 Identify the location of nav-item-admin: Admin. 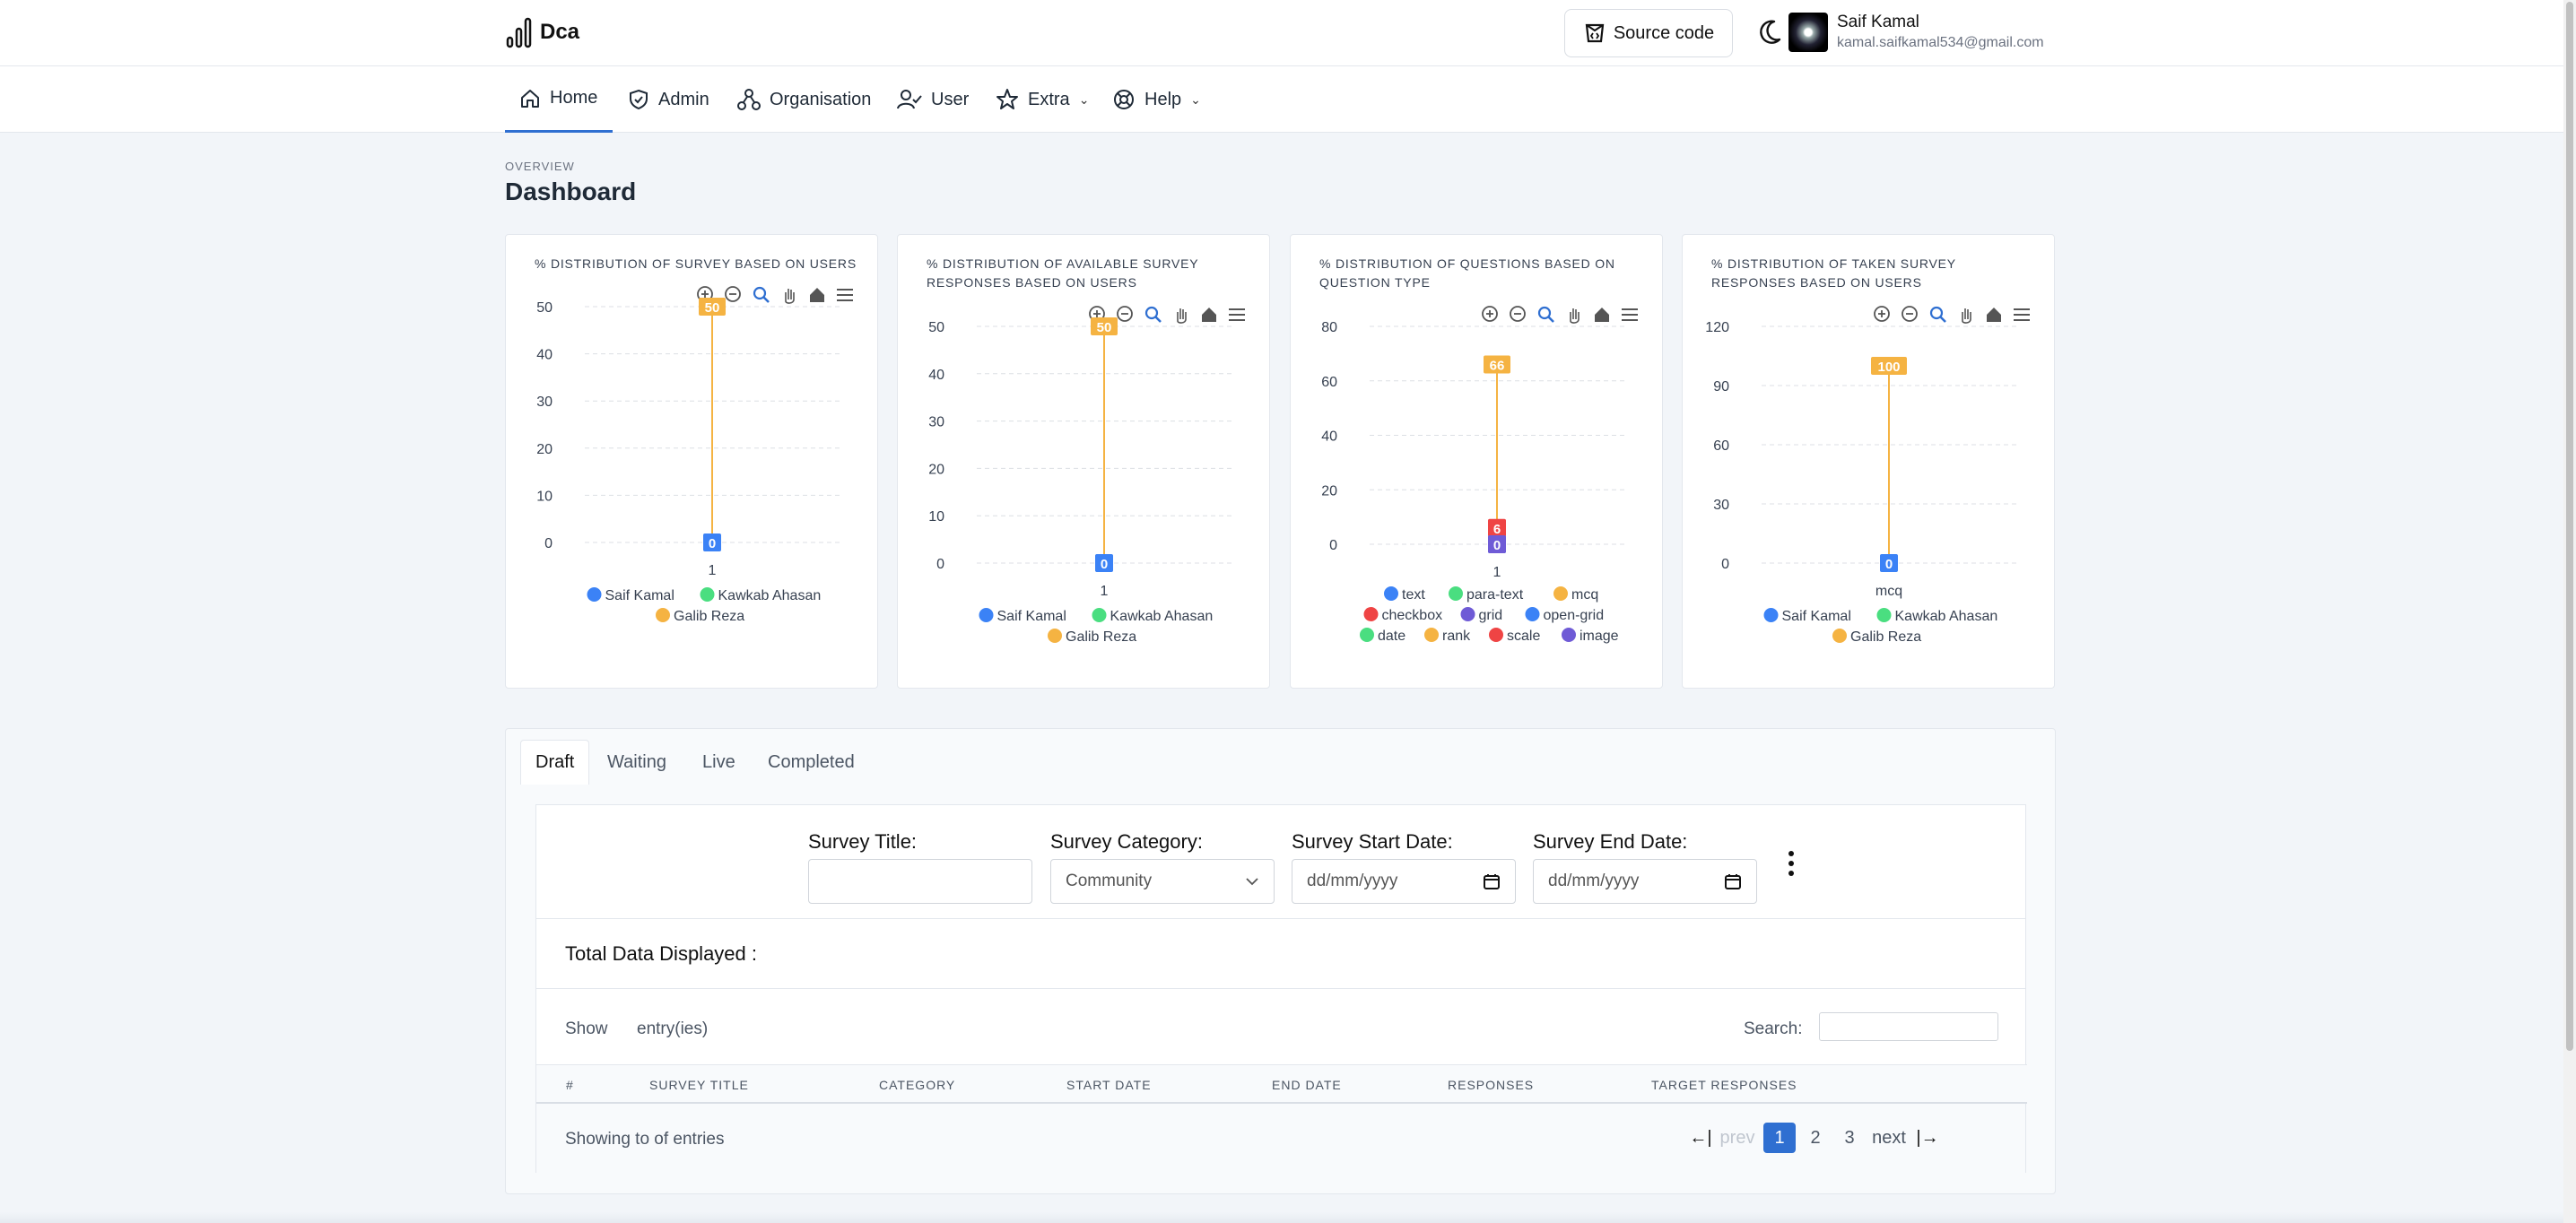
(668, 99).